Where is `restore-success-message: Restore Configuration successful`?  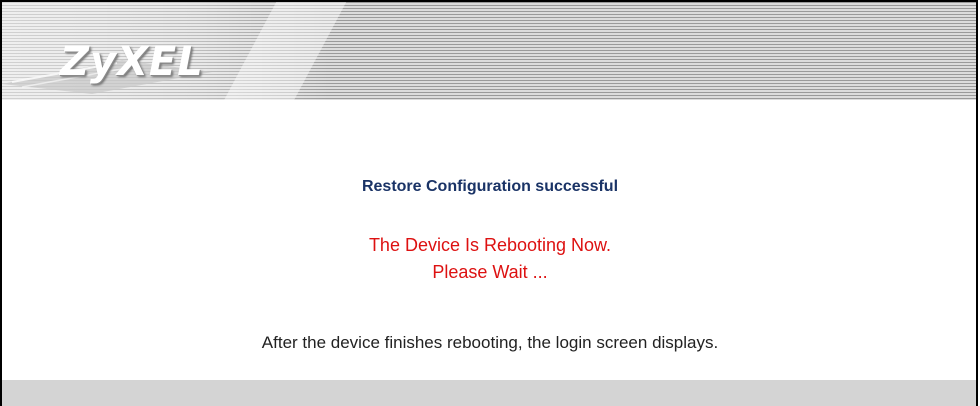 restore-success-message: Restore Configuration successful is located at coordinates (490, 186).